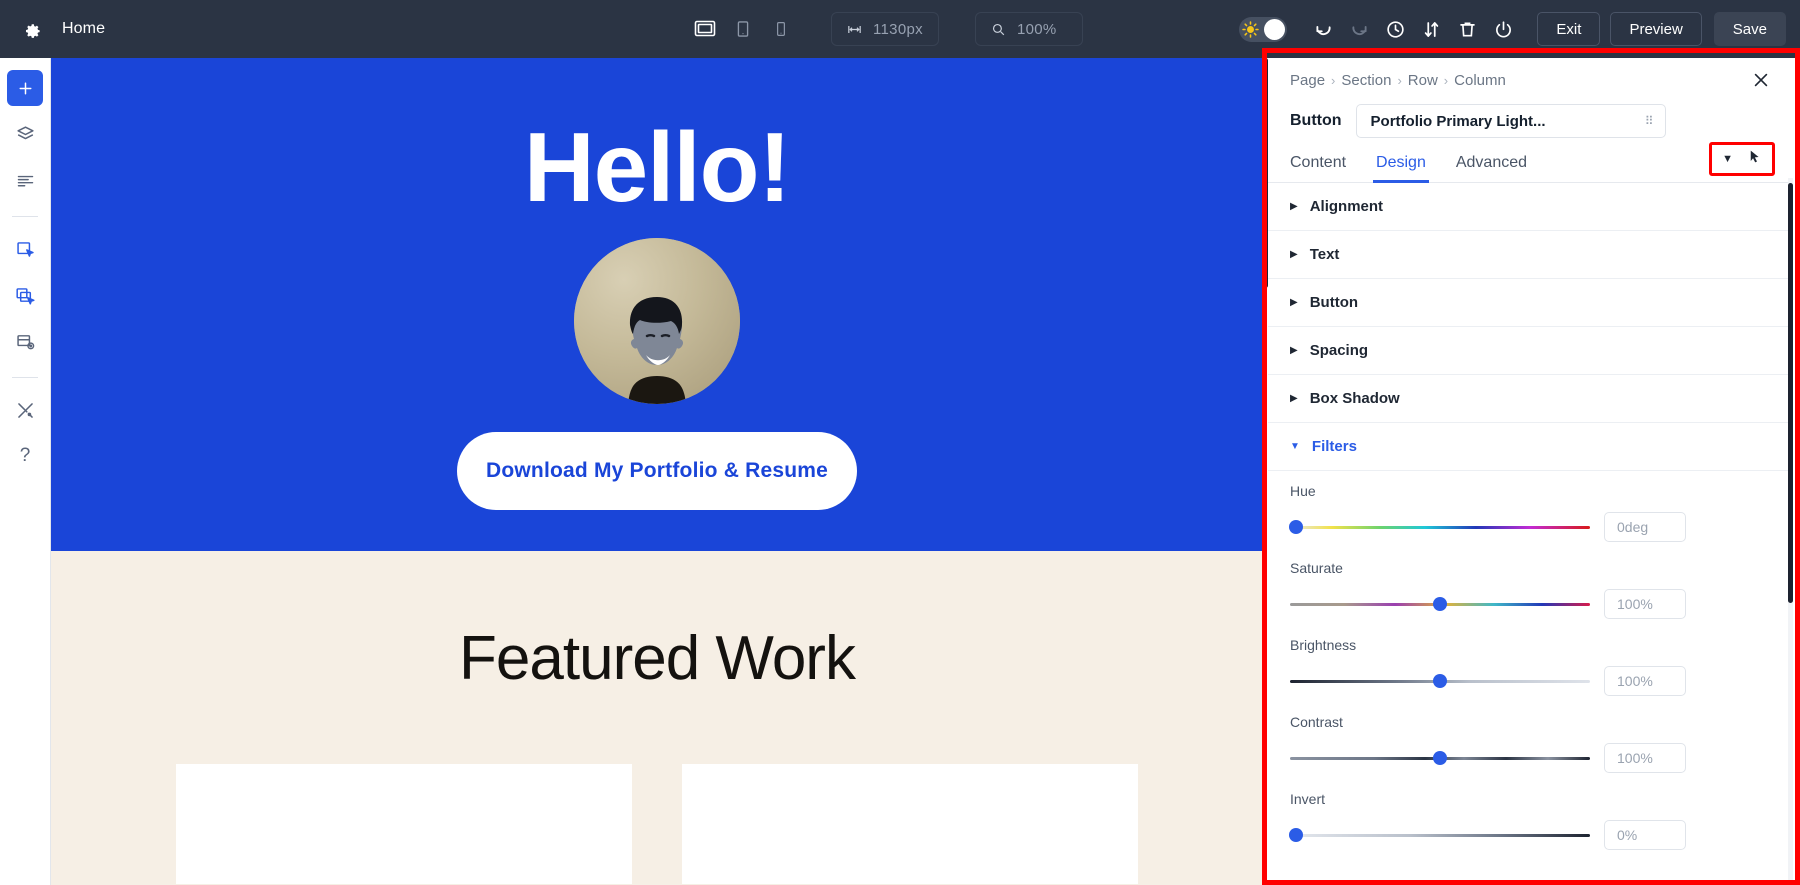  Describe the element at coordinates (1346, 206) in the screenshot. I see `accordion-title: Alignment` at that location.